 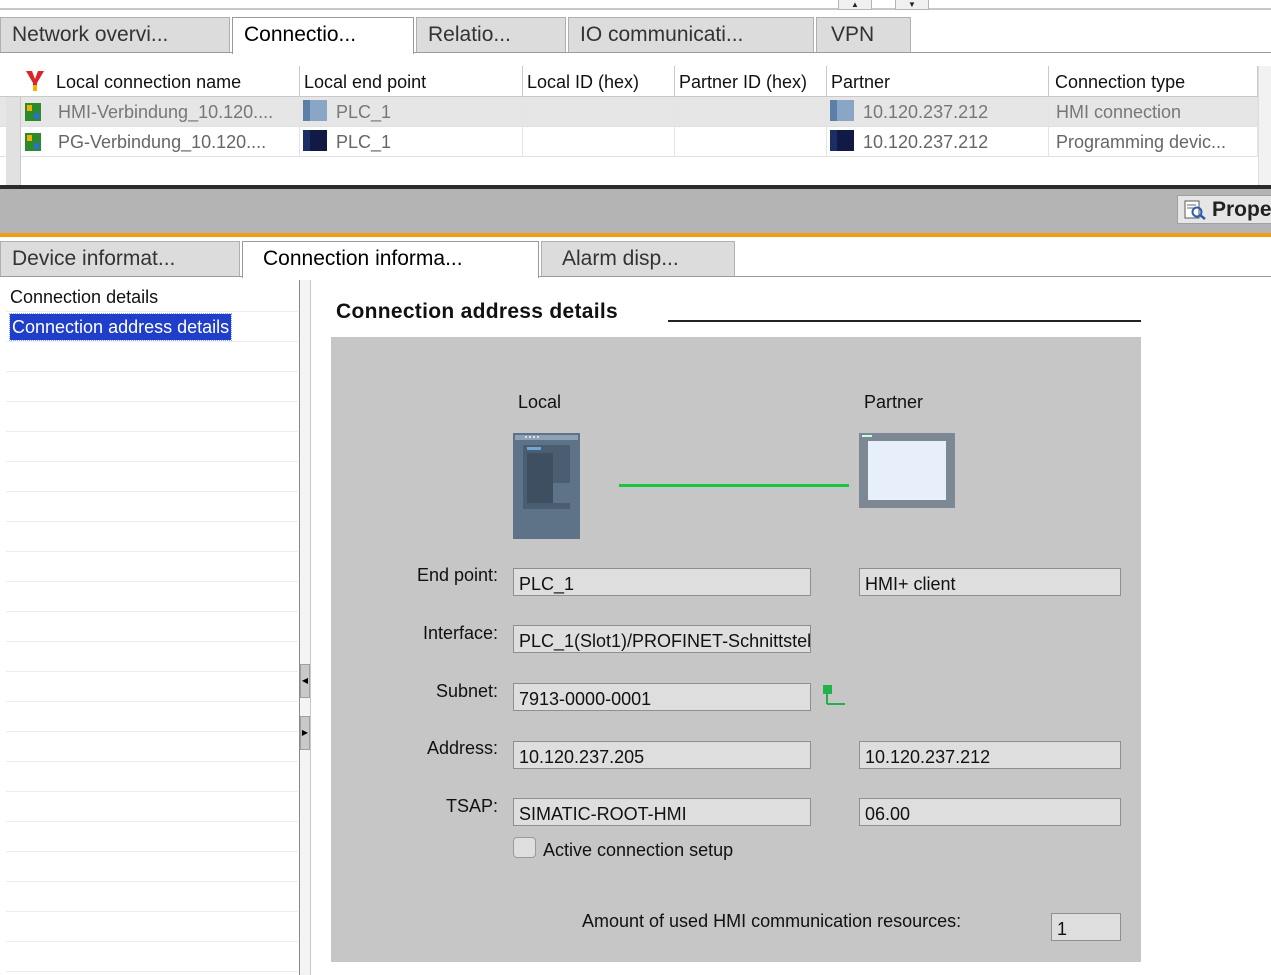 What do you see at coordinates (894, 402) in the screenshot?
I see `partner-heading: Partner` at bounding box center [894, 402].